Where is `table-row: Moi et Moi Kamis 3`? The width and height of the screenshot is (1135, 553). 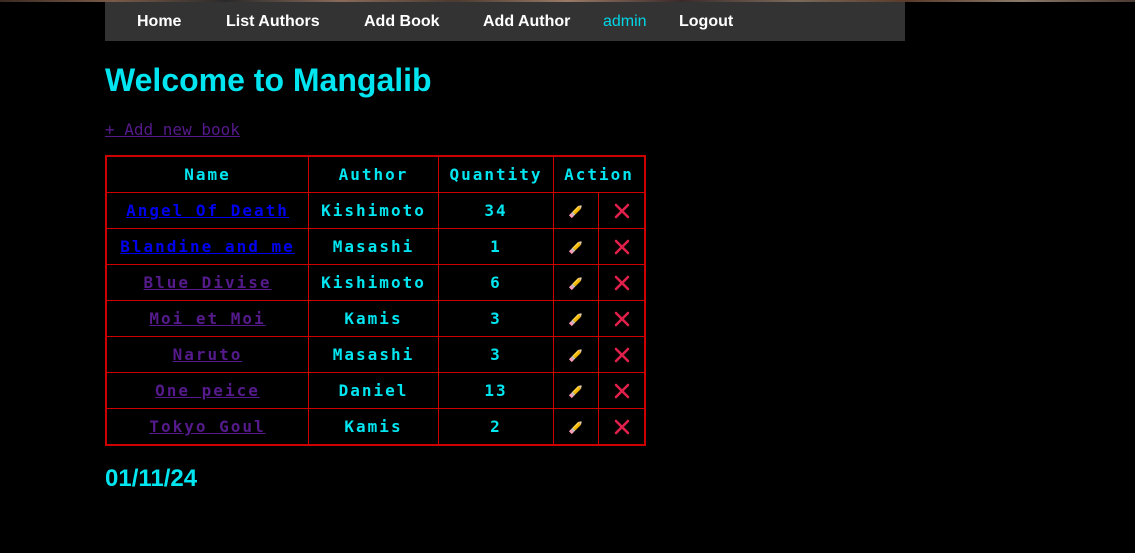
table-row: Moi et Moi Kamis 3 is located at coordinates (375, 318).